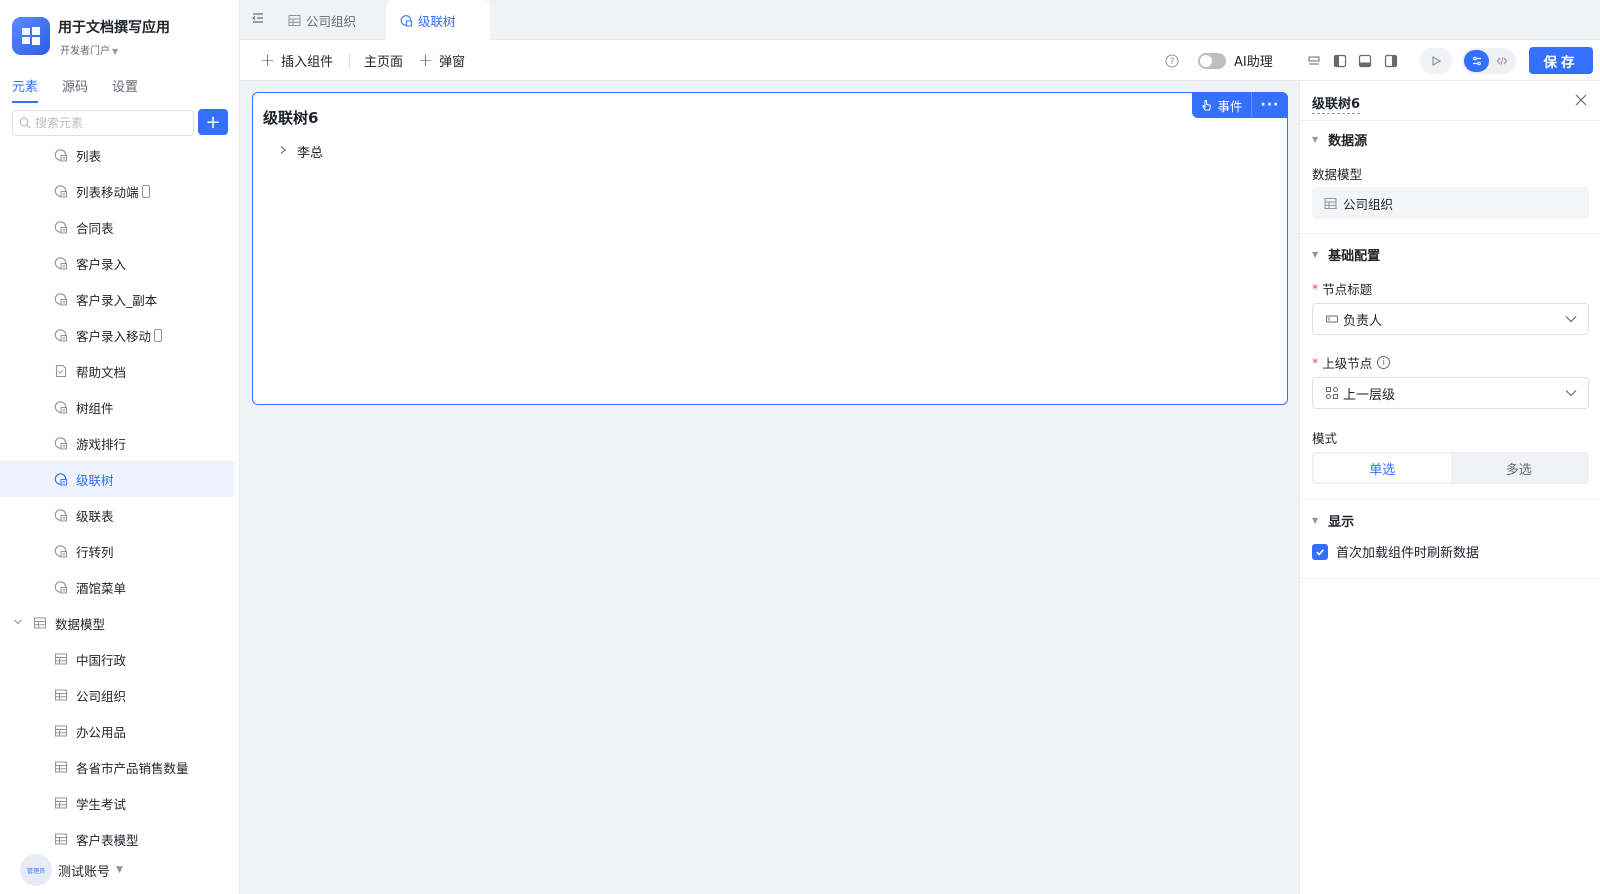  I want to click on tab-settings: 设置, so click(125, 89).